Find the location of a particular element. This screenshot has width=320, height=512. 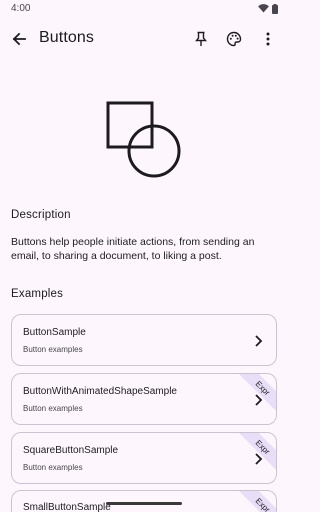

shapes-illustration is located at coordinates (143, 139).